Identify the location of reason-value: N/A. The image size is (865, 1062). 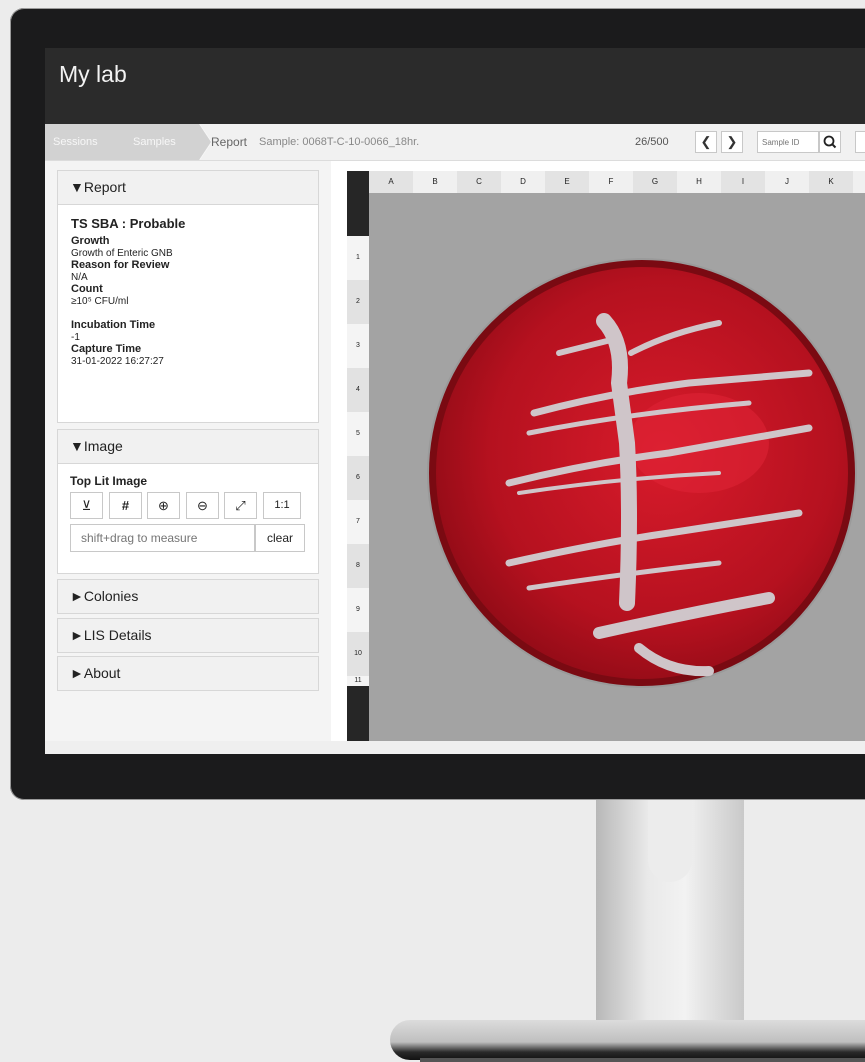
(79, 277).